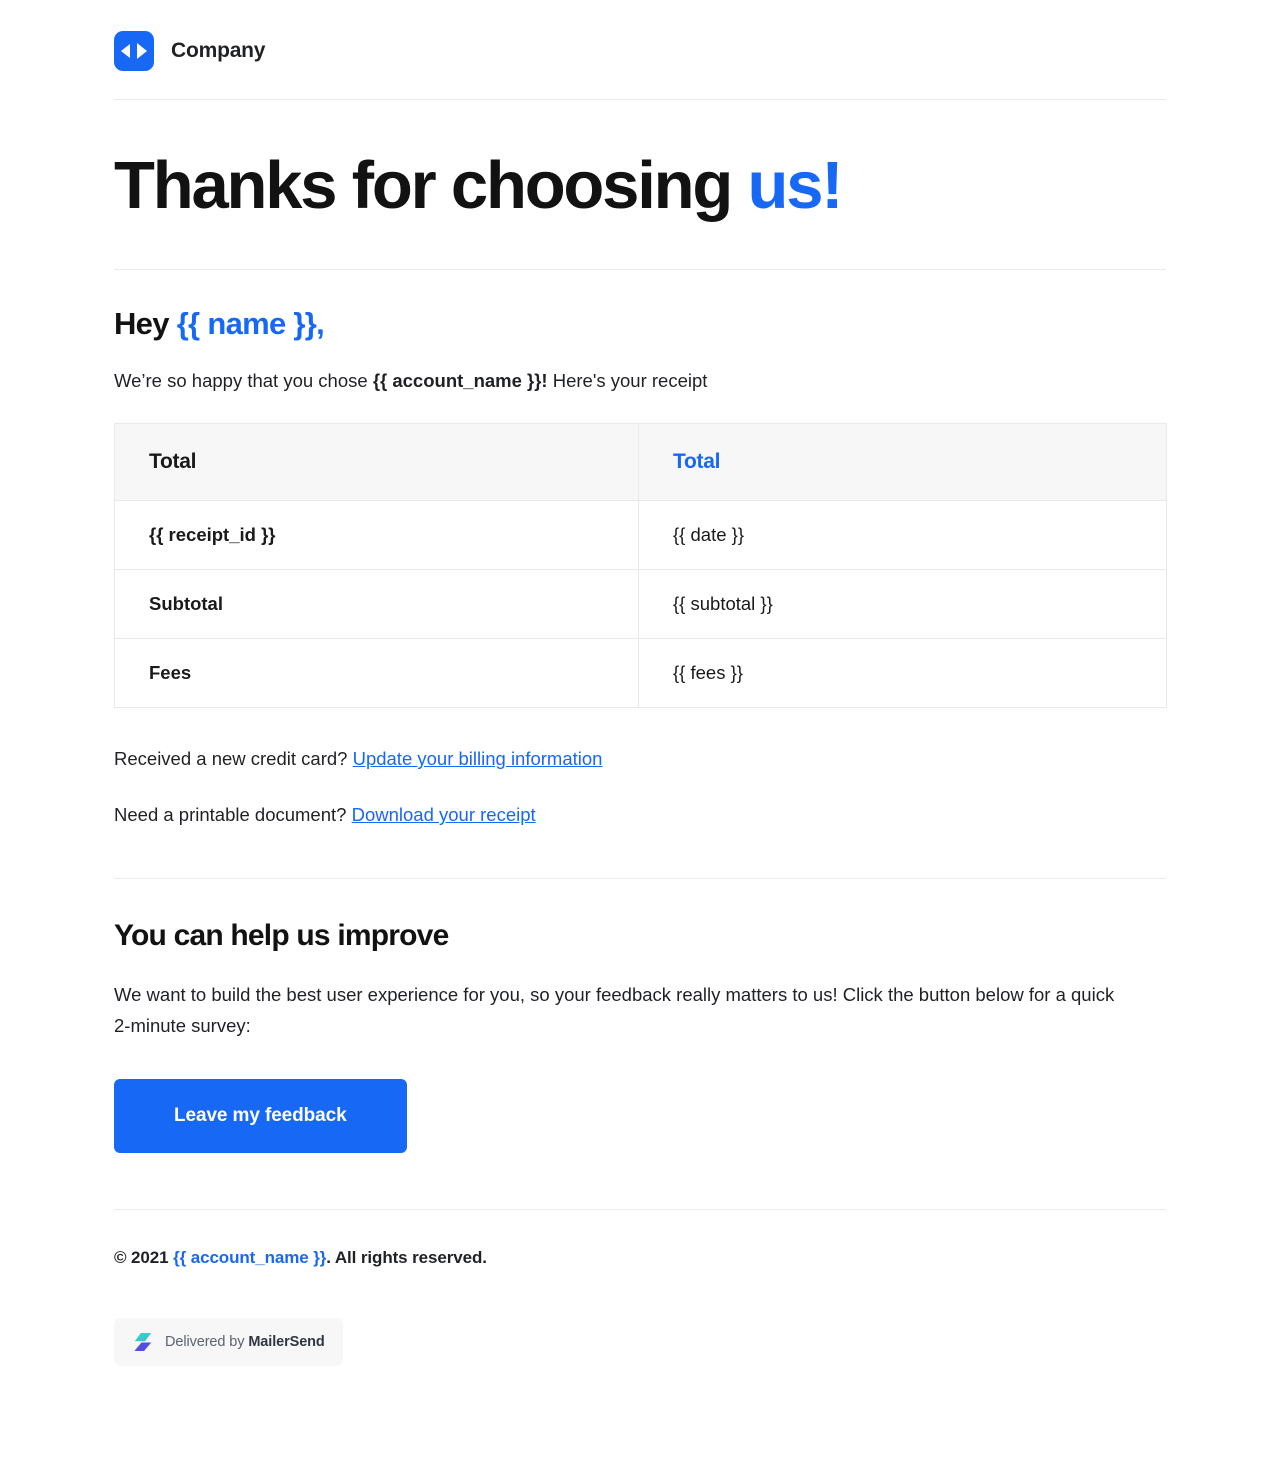  I want to click on mailersend-bolt-icon, so click(143, 1342).